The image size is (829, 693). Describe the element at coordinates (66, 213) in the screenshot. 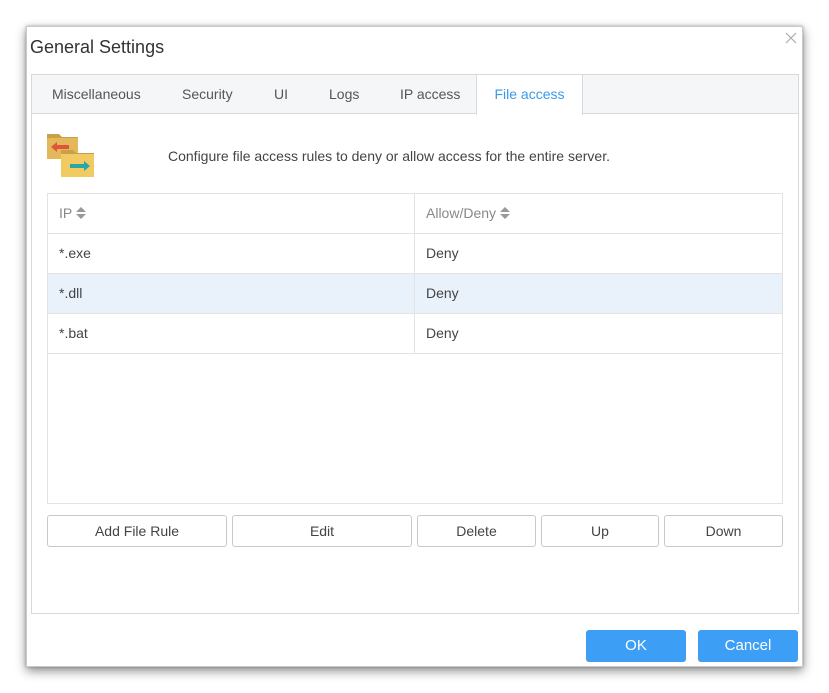

I see `column-header-ip-label: IP` at that location.